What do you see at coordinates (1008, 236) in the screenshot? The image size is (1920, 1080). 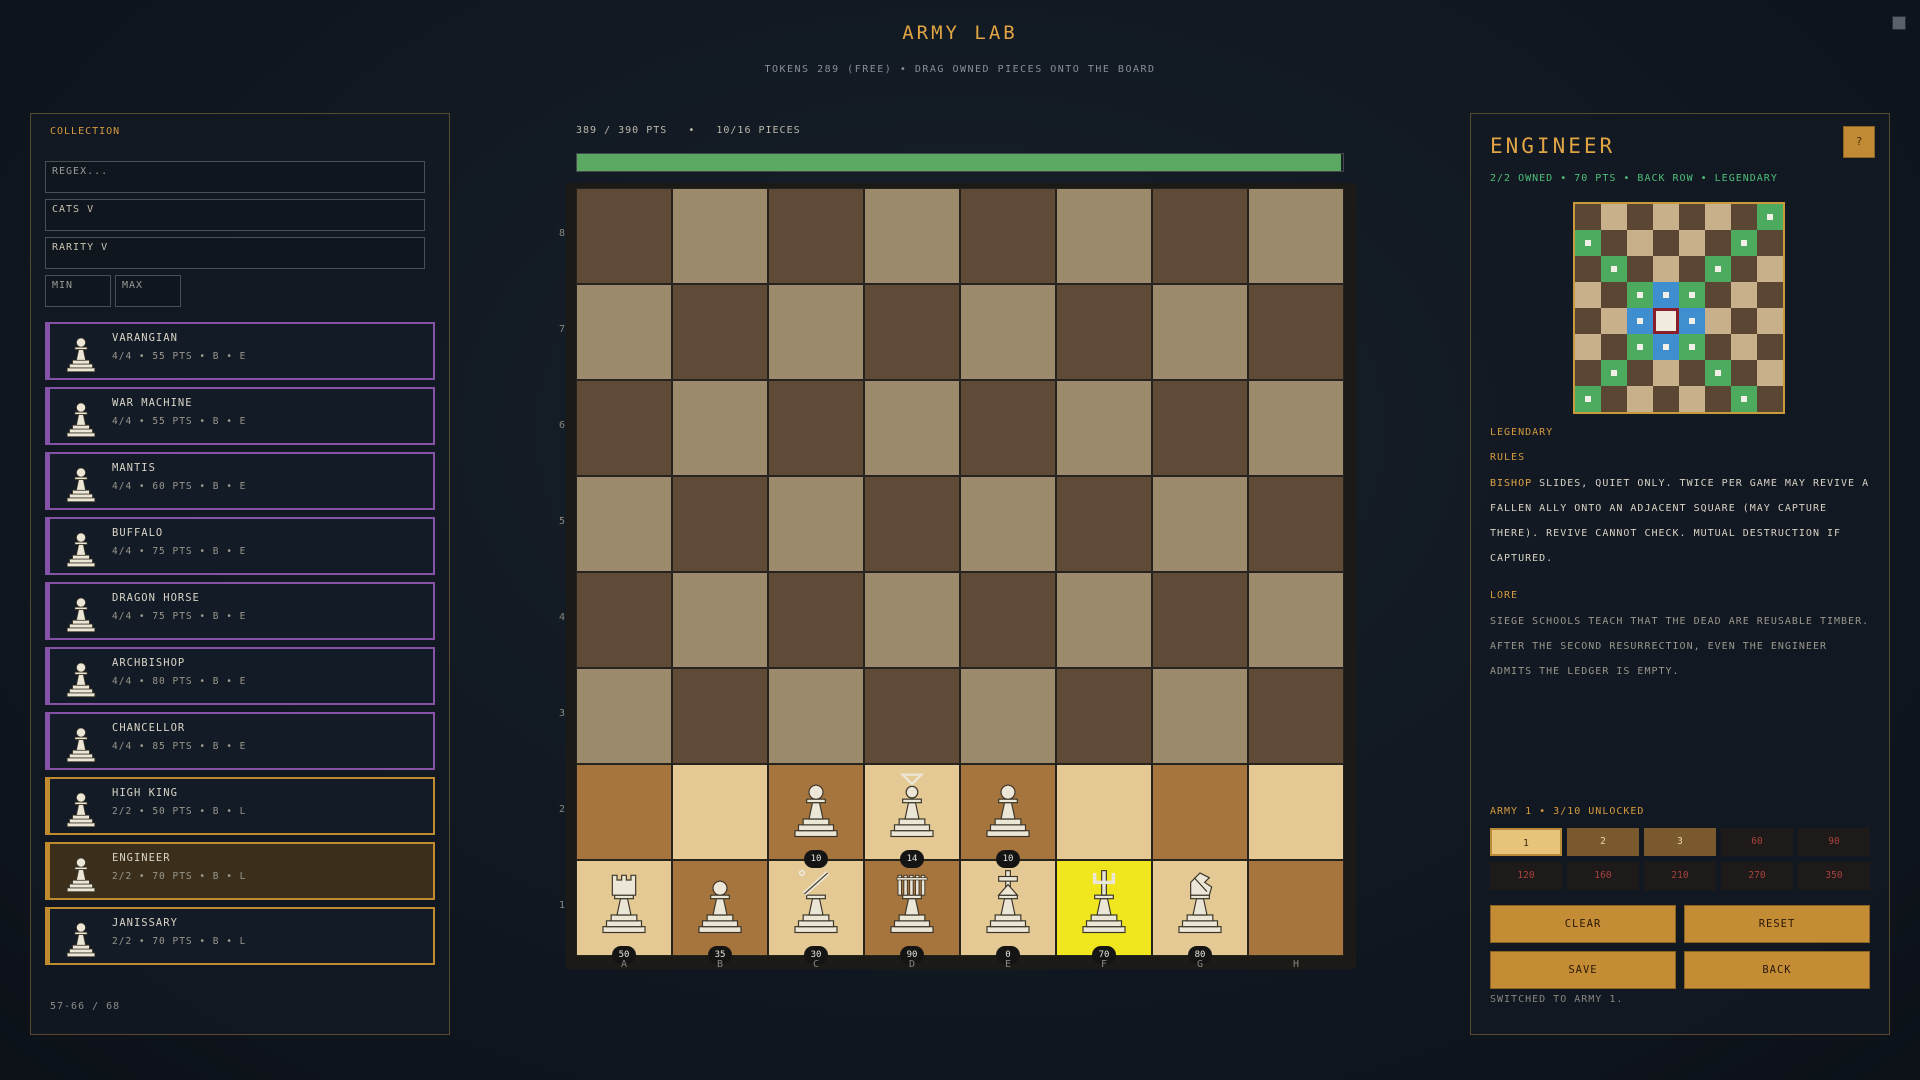 I see `square-e8` at bounding box center [1008, 236].